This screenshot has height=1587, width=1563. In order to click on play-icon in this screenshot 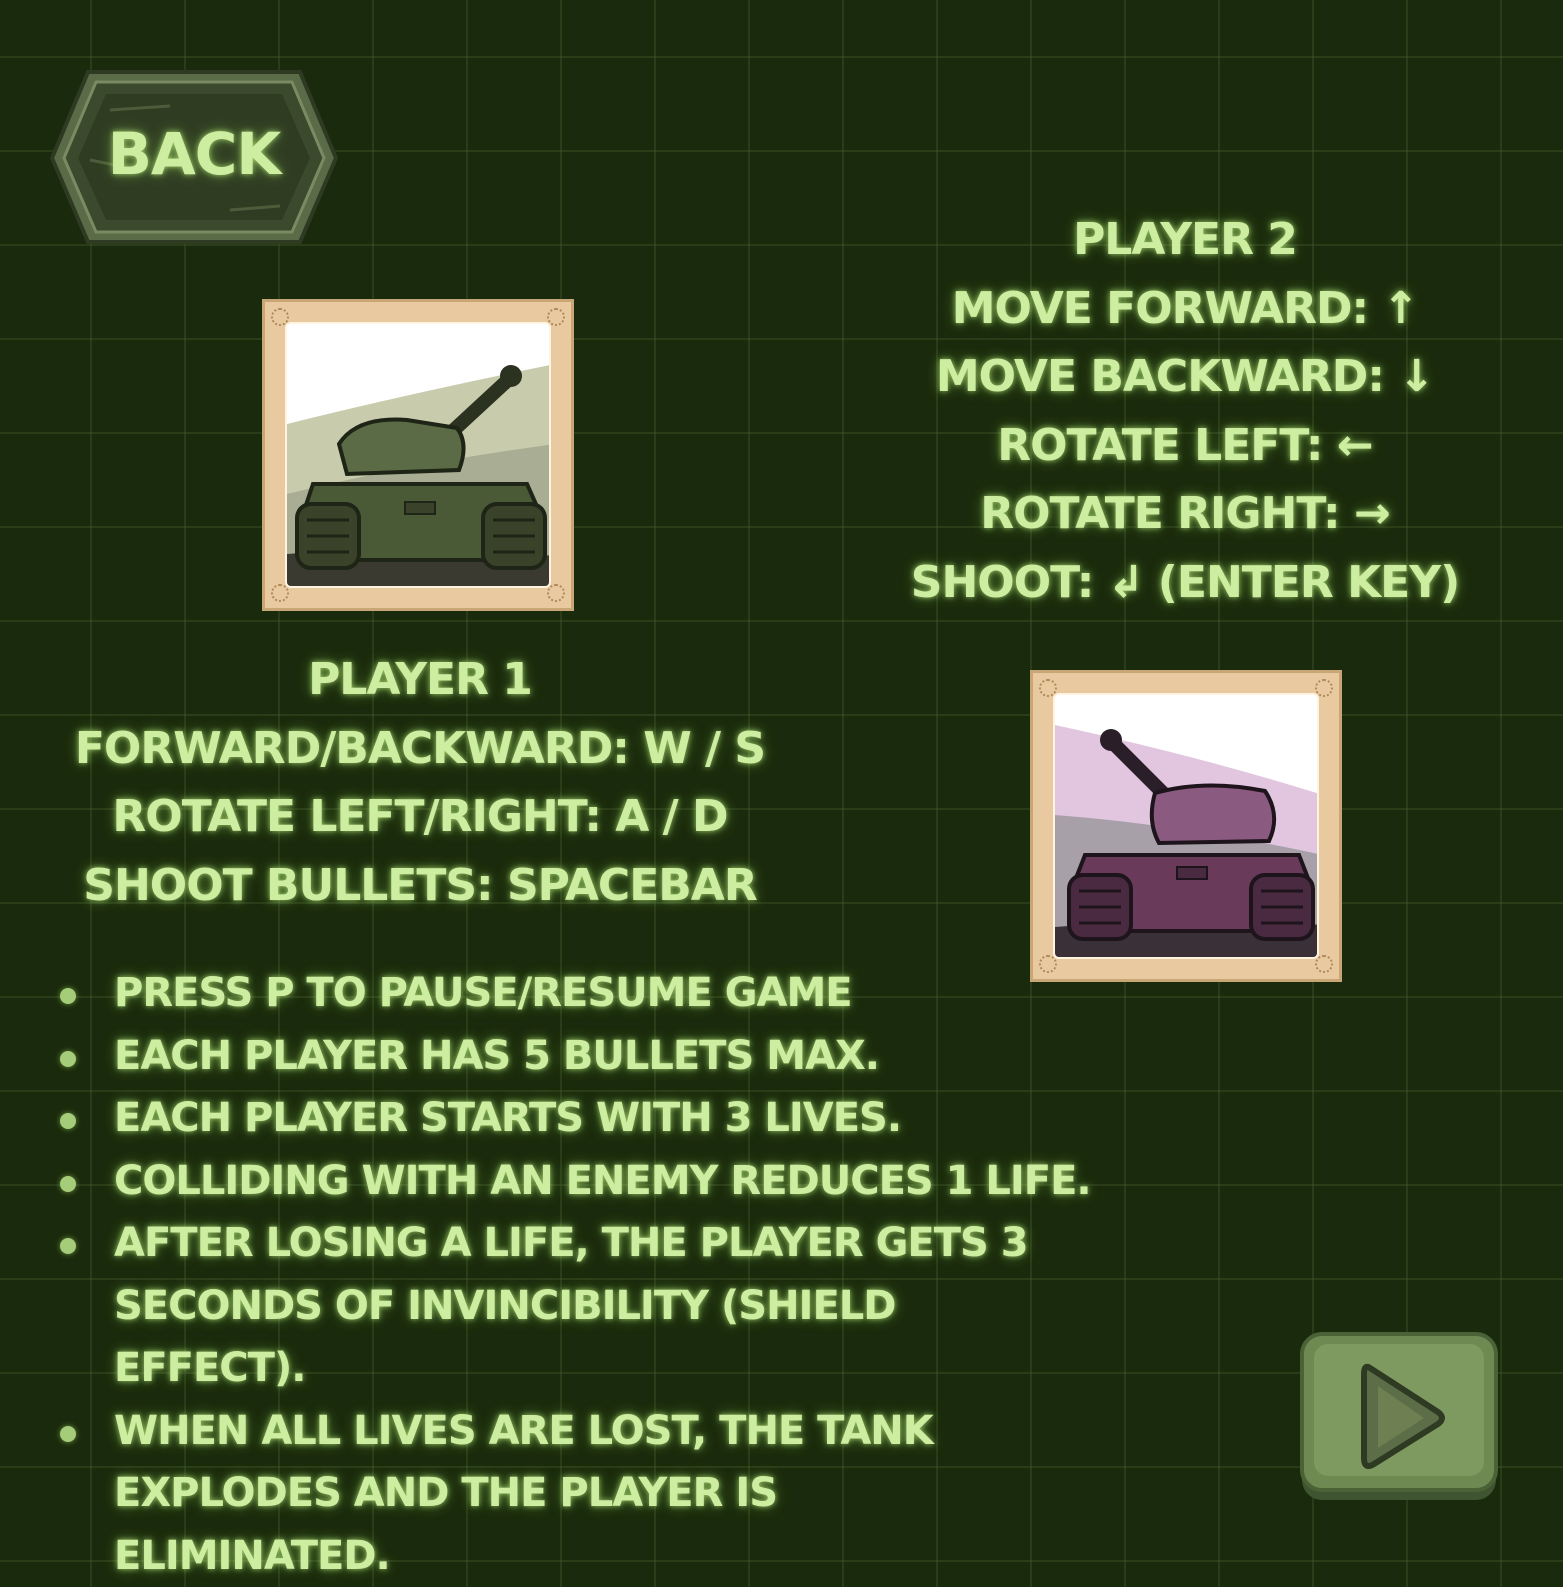, I will do `click(1399, 1419)`.